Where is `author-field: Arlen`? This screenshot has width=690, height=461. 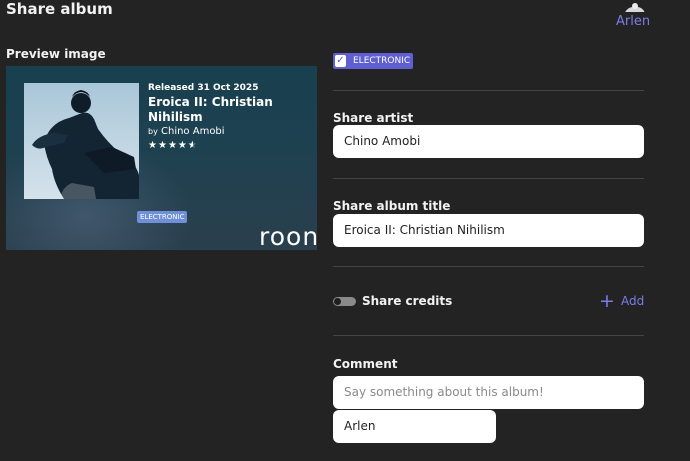 author-field: Arlen is located at coordinates (414, 426).